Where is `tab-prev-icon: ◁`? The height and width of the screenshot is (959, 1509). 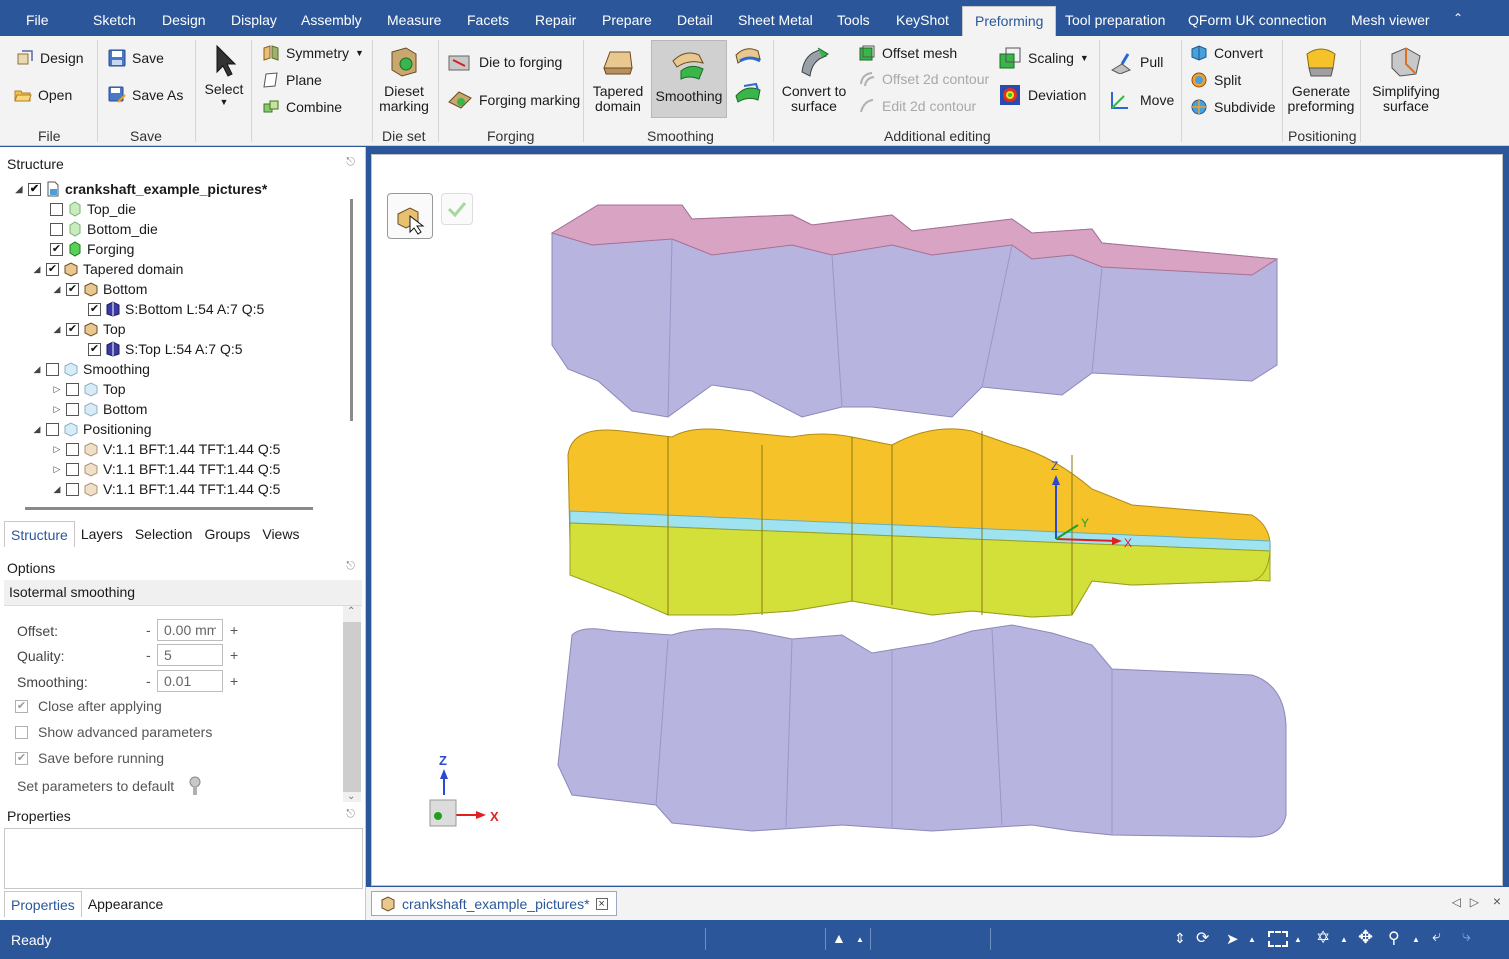 tab-prev-icon: ◁ is located at coordinates (1456, 902).